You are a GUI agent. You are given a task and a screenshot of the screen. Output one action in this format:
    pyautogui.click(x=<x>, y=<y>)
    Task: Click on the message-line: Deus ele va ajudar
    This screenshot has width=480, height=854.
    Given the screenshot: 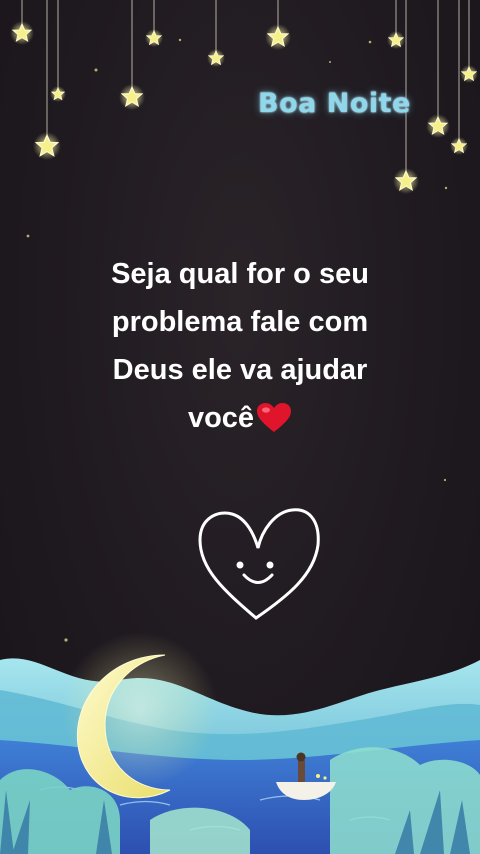 What is the action you would take?
    pyautogui.click(x=240, y=370)
    